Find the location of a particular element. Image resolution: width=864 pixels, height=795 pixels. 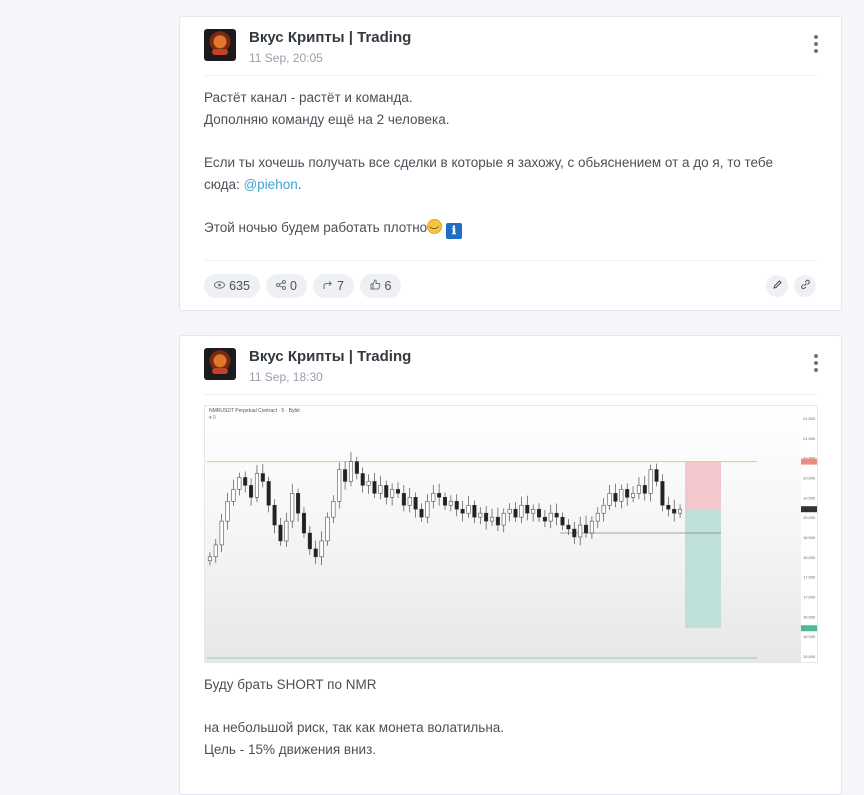

edit-button is located at coordinates (777, 286).